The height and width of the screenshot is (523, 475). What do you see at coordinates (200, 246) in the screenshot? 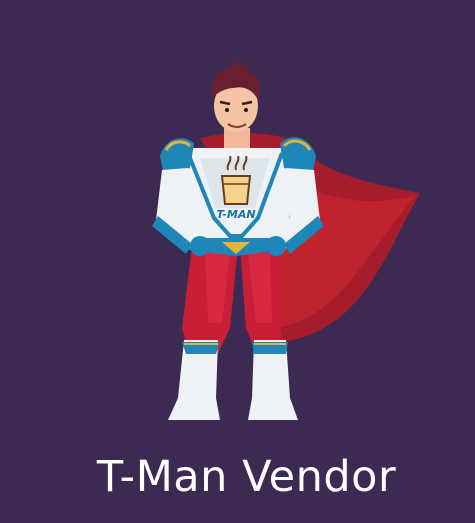
I see `left-fist` at bounding box center [200, 246].